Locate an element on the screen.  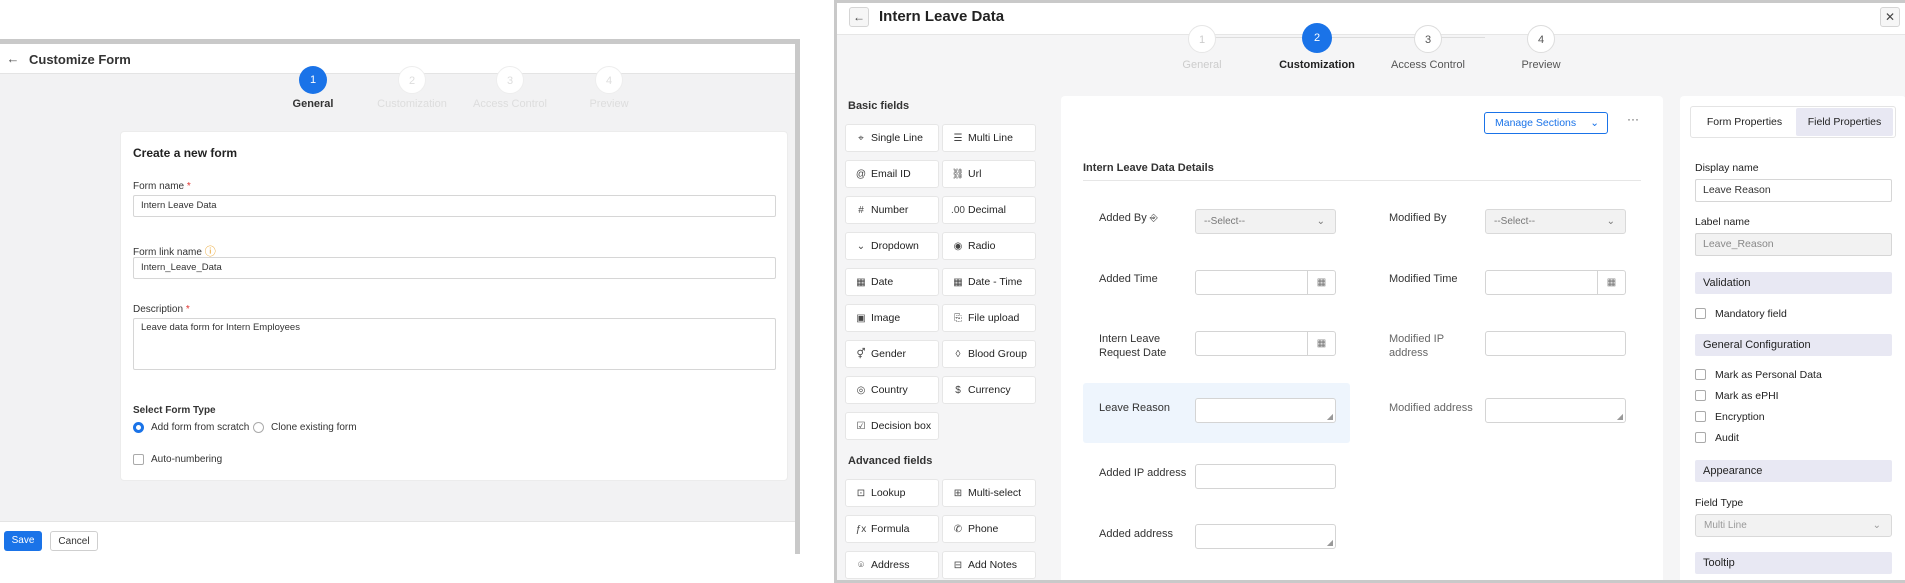
leave-reason-textarea: ◢ is located at coordinates (1265, 410).